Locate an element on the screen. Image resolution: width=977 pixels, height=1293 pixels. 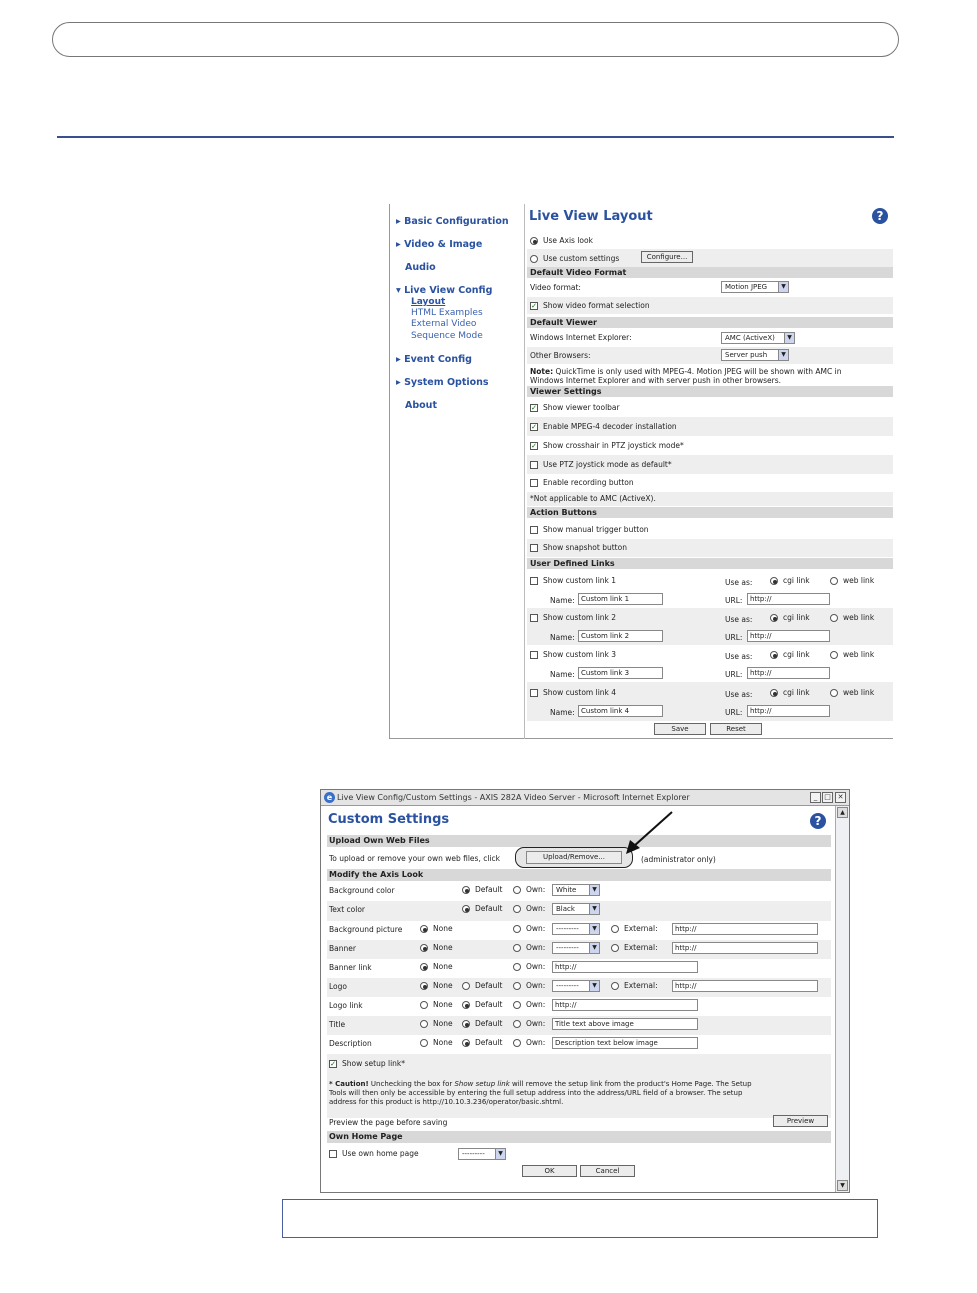
show-custom-link-4-checkbox is located at coordinates (534, 693).